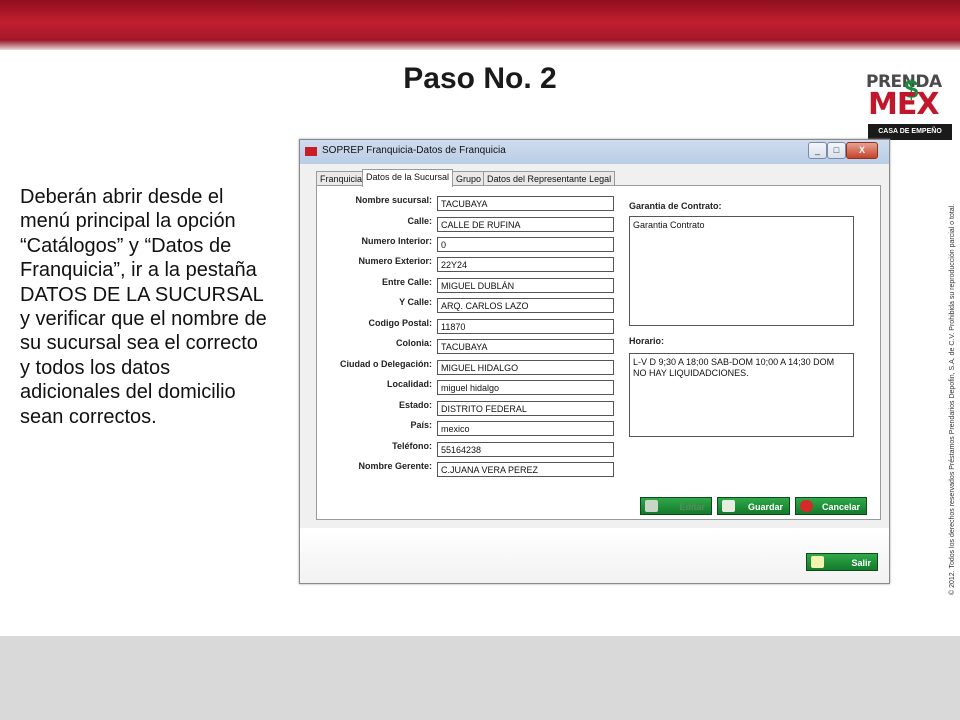  Describe the element at coordinates (525, 224) in the screenshot. I see `input-calle: CALLE DE RUFINA` at that location.